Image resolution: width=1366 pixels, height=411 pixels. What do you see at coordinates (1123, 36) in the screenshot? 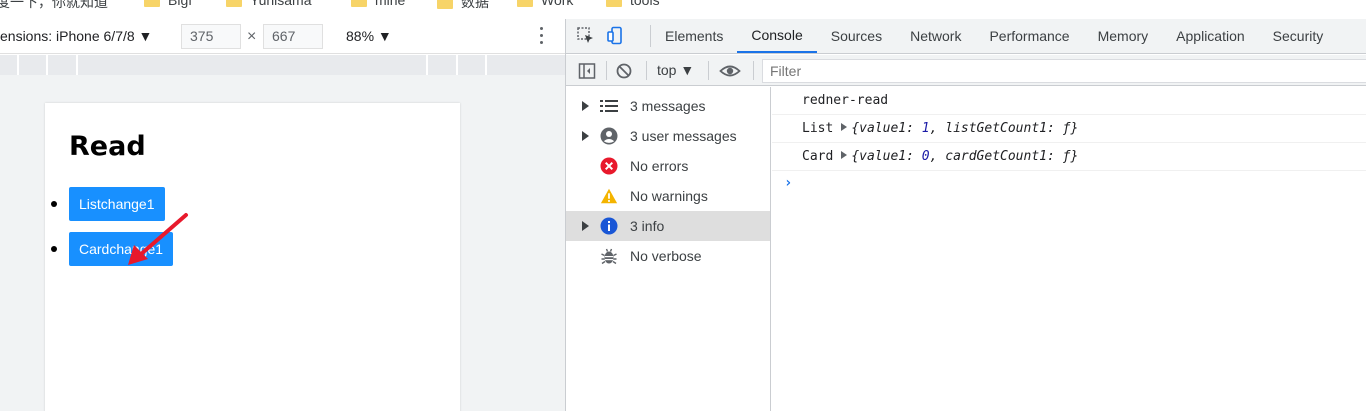
I see `tab-memory: Memory` at bounding box center [1123, 36].